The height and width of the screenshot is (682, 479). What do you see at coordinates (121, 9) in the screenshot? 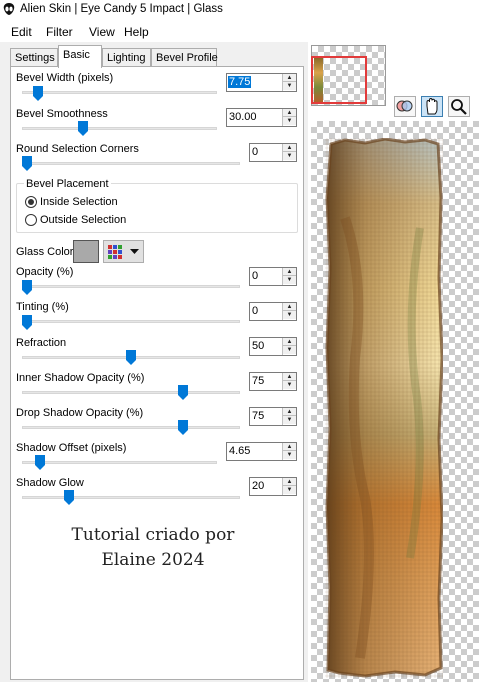
I see `window-title: Alien Skin | Eye Candy 5 Impact | Glass` at bounding box center [121, 9].